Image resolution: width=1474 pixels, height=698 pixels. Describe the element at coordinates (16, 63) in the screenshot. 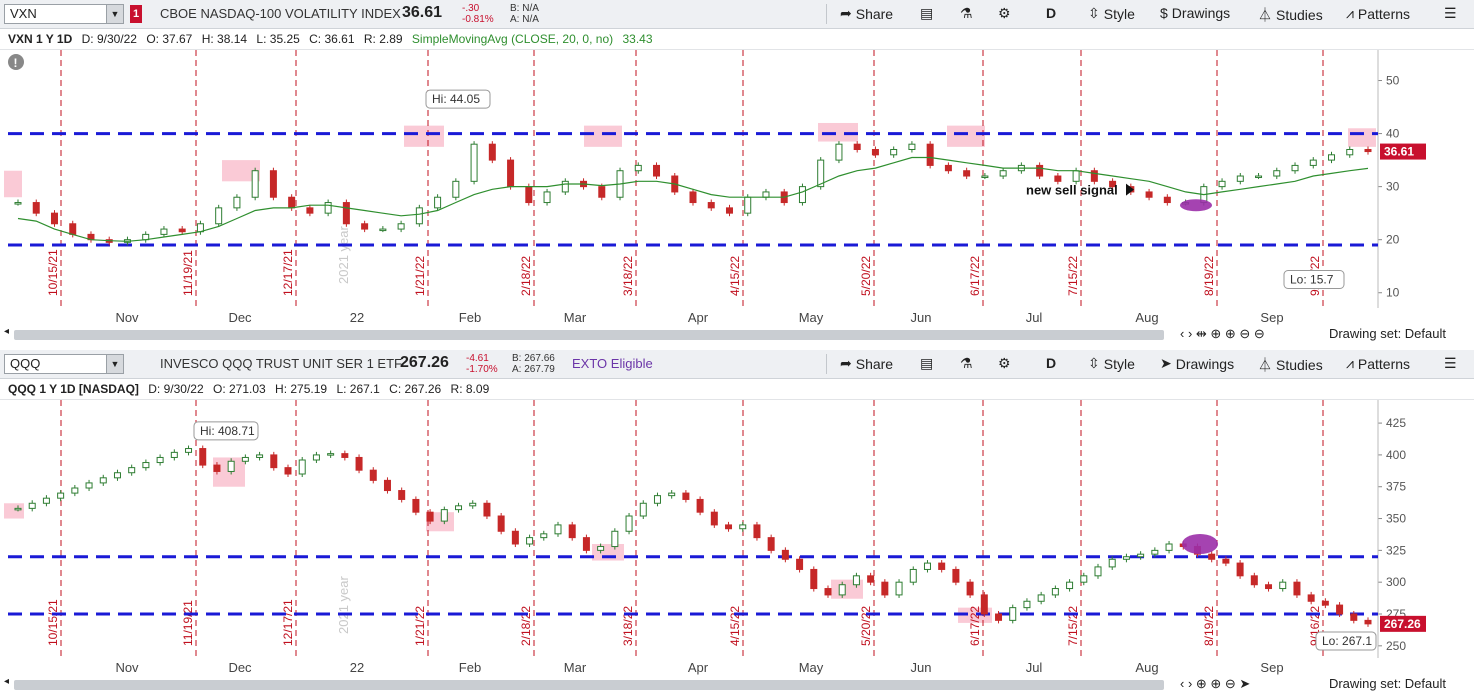

I see `alert-icon-glyph: !` at that location.